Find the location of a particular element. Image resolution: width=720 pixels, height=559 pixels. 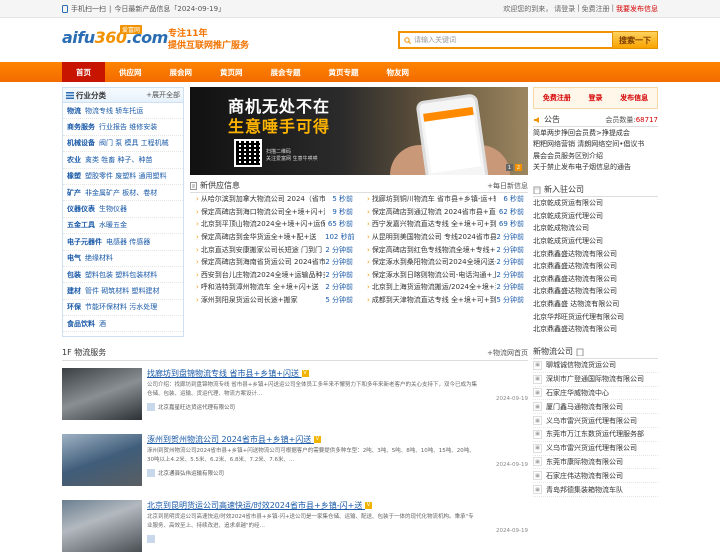

subcategory-links: 塑胶零件 废塑料 通用塑料 is located at coordinates (125, 176).